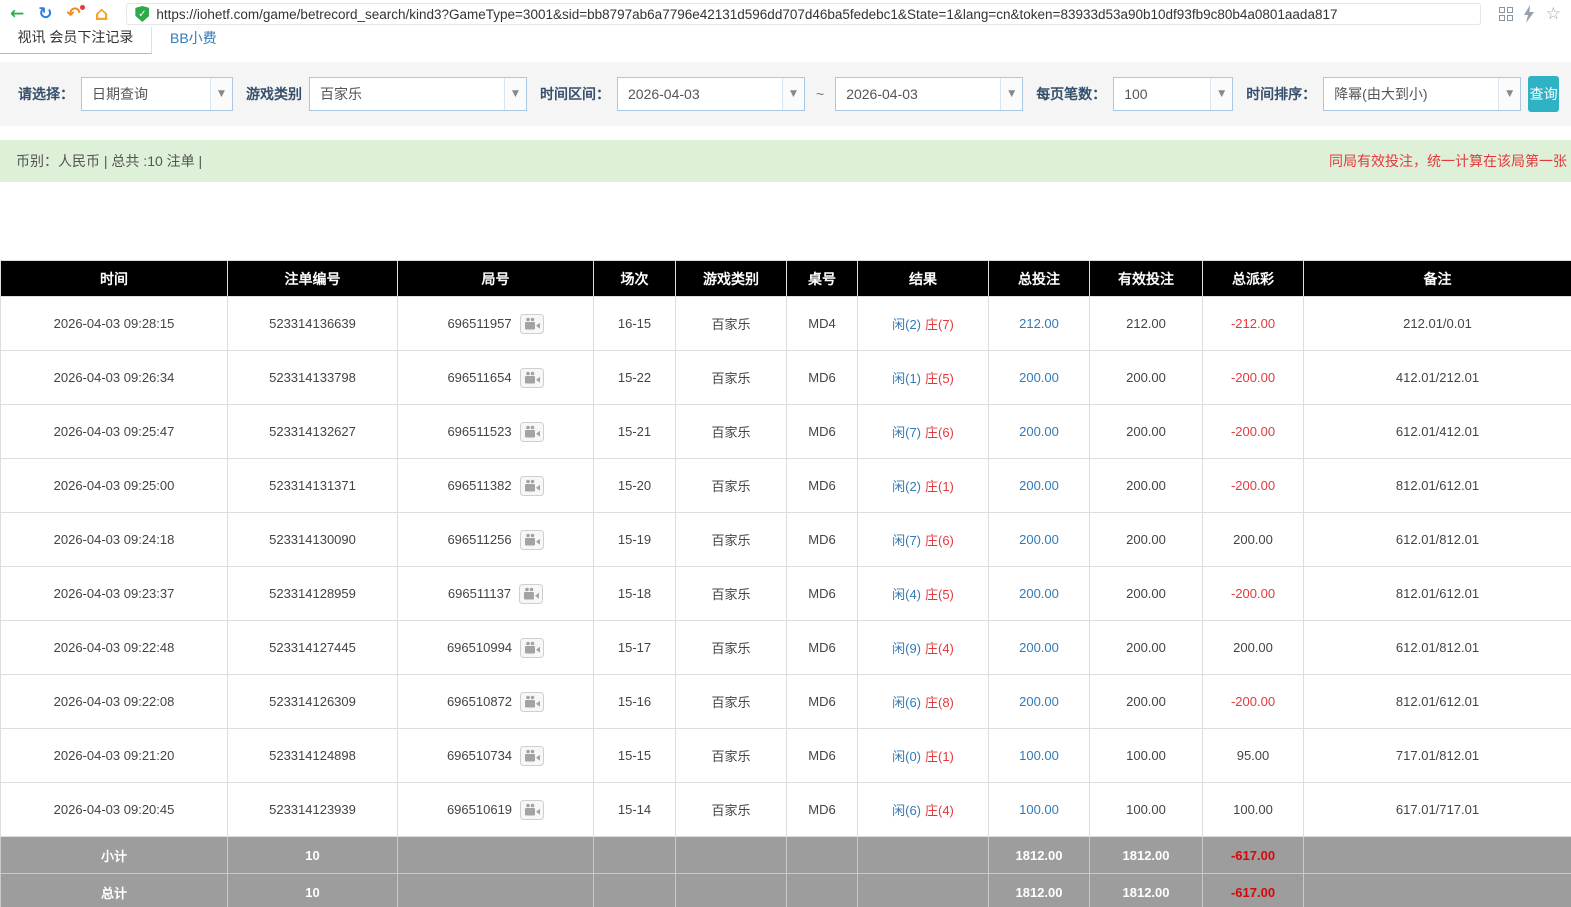 The height and width of the screenshot is (907, 1571). Describe the element at coordinates (1039, 890) in the screenshot. I see `total-total-bet: 1812.00` at that location.